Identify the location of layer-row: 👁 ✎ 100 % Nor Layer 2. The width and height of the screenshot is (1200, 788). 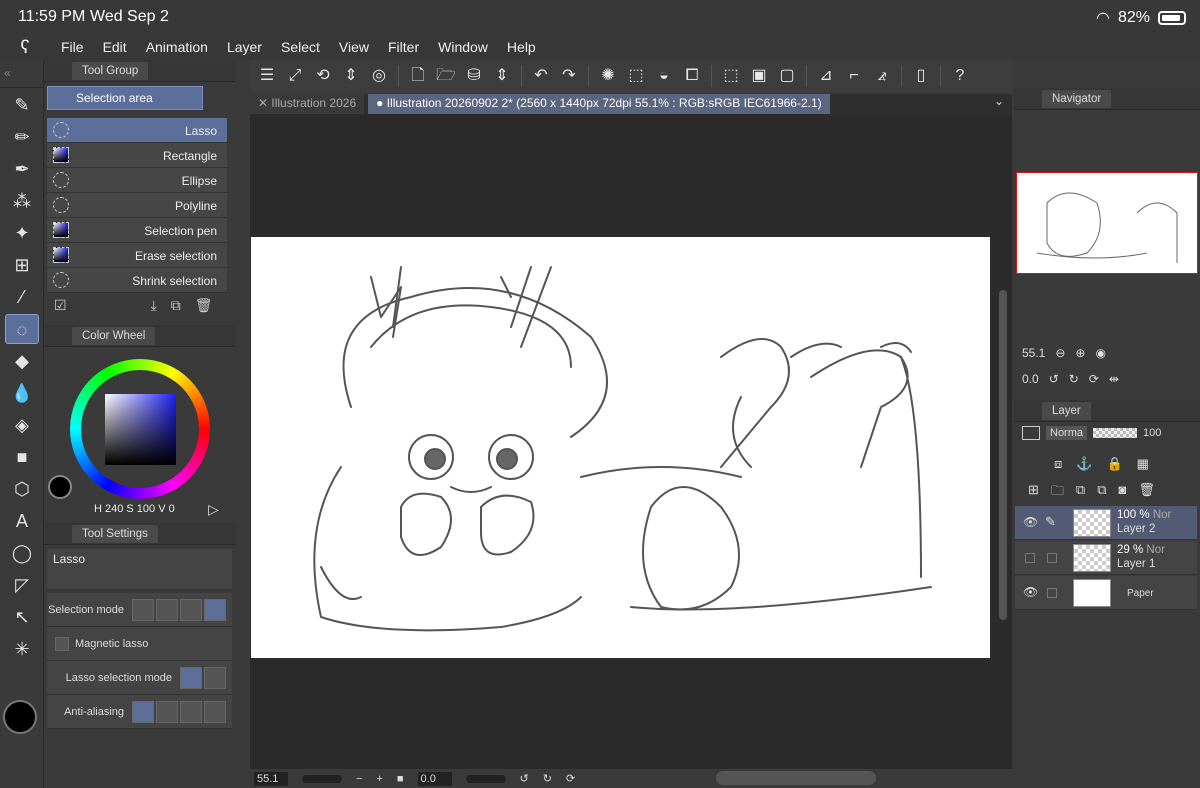
(1106, 523).